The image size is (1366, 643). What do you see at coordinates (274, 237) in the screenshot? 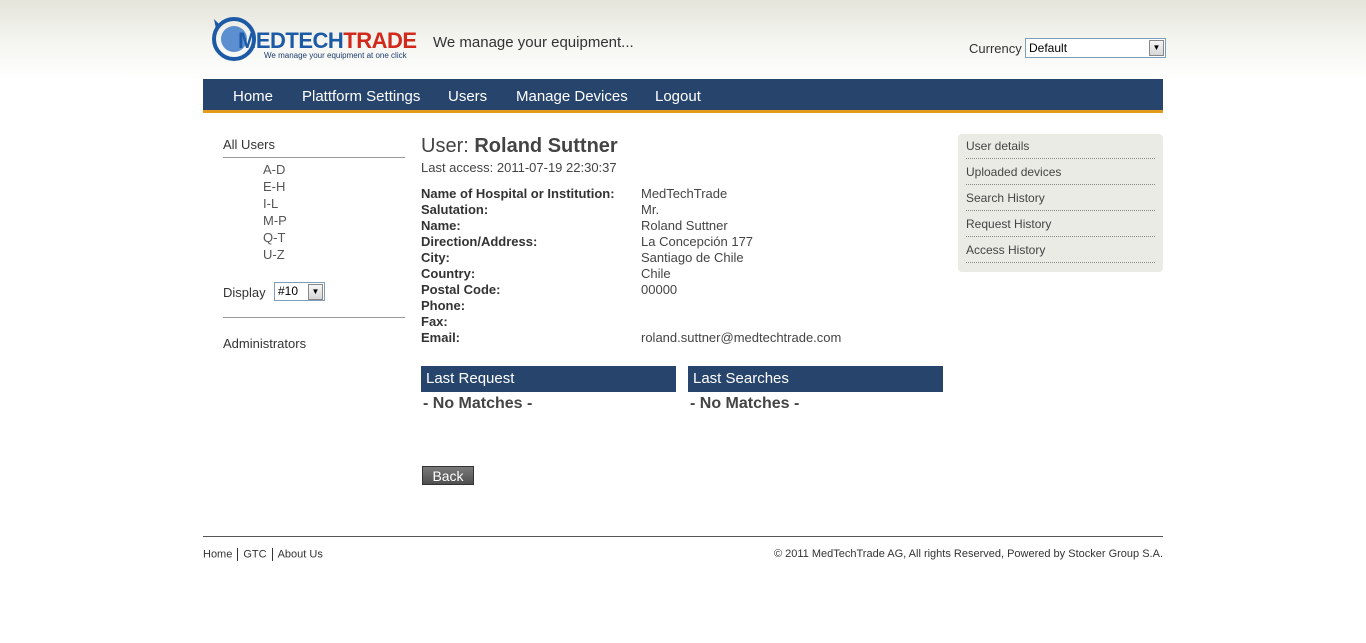
I see `range-link-q-t: Q-T` at bounding box center [274, 237].